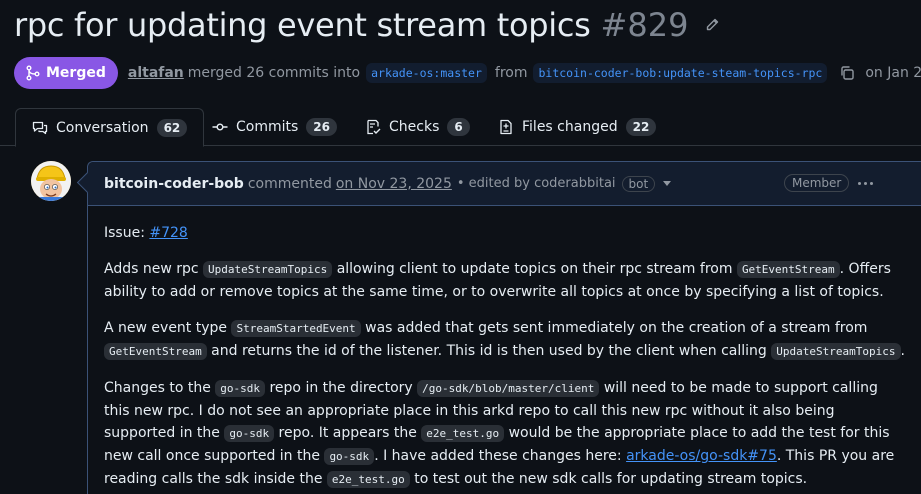 Image resolution: width=921 pixels, height=494 pixels. Describe the element at coordinates (156, 73) in the screenshot. I see `merger-link: altafan` at that location.